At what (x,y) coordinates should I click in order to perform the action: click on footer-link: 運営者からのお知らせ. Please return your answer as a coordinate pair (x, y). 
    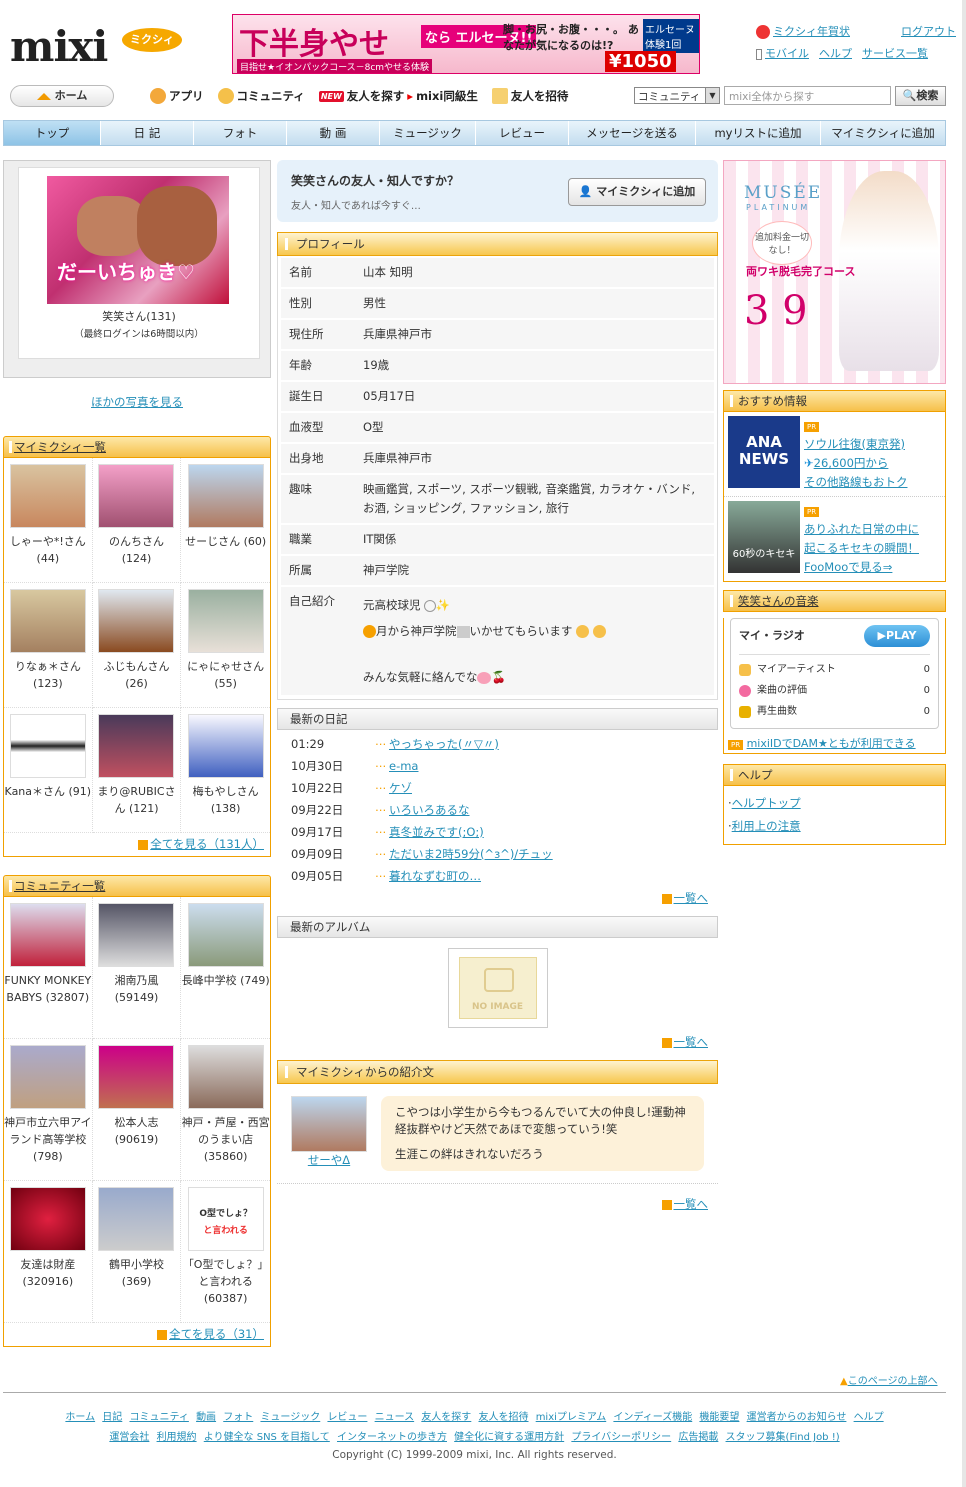
    Looking at the image, I should click on (797, 1417).